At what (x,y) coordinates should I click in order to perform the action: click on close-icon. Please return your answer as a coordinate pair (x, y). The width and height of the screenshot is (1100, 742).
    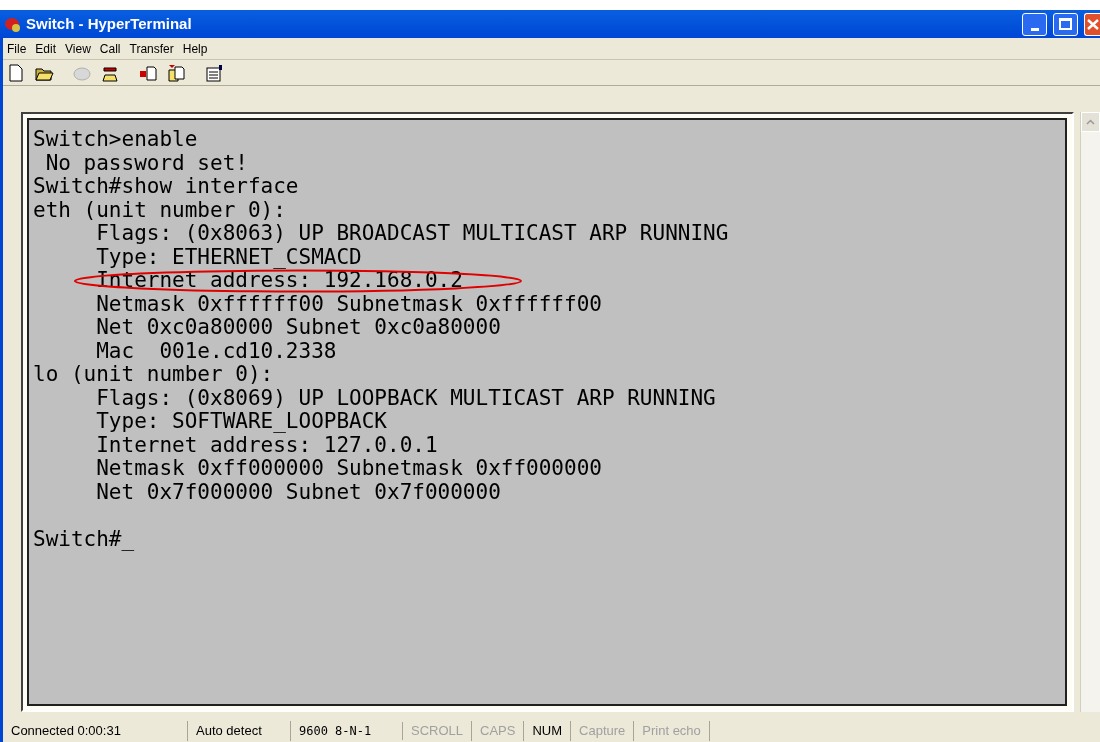
    Looking at the image, I should click on (1092, 24).